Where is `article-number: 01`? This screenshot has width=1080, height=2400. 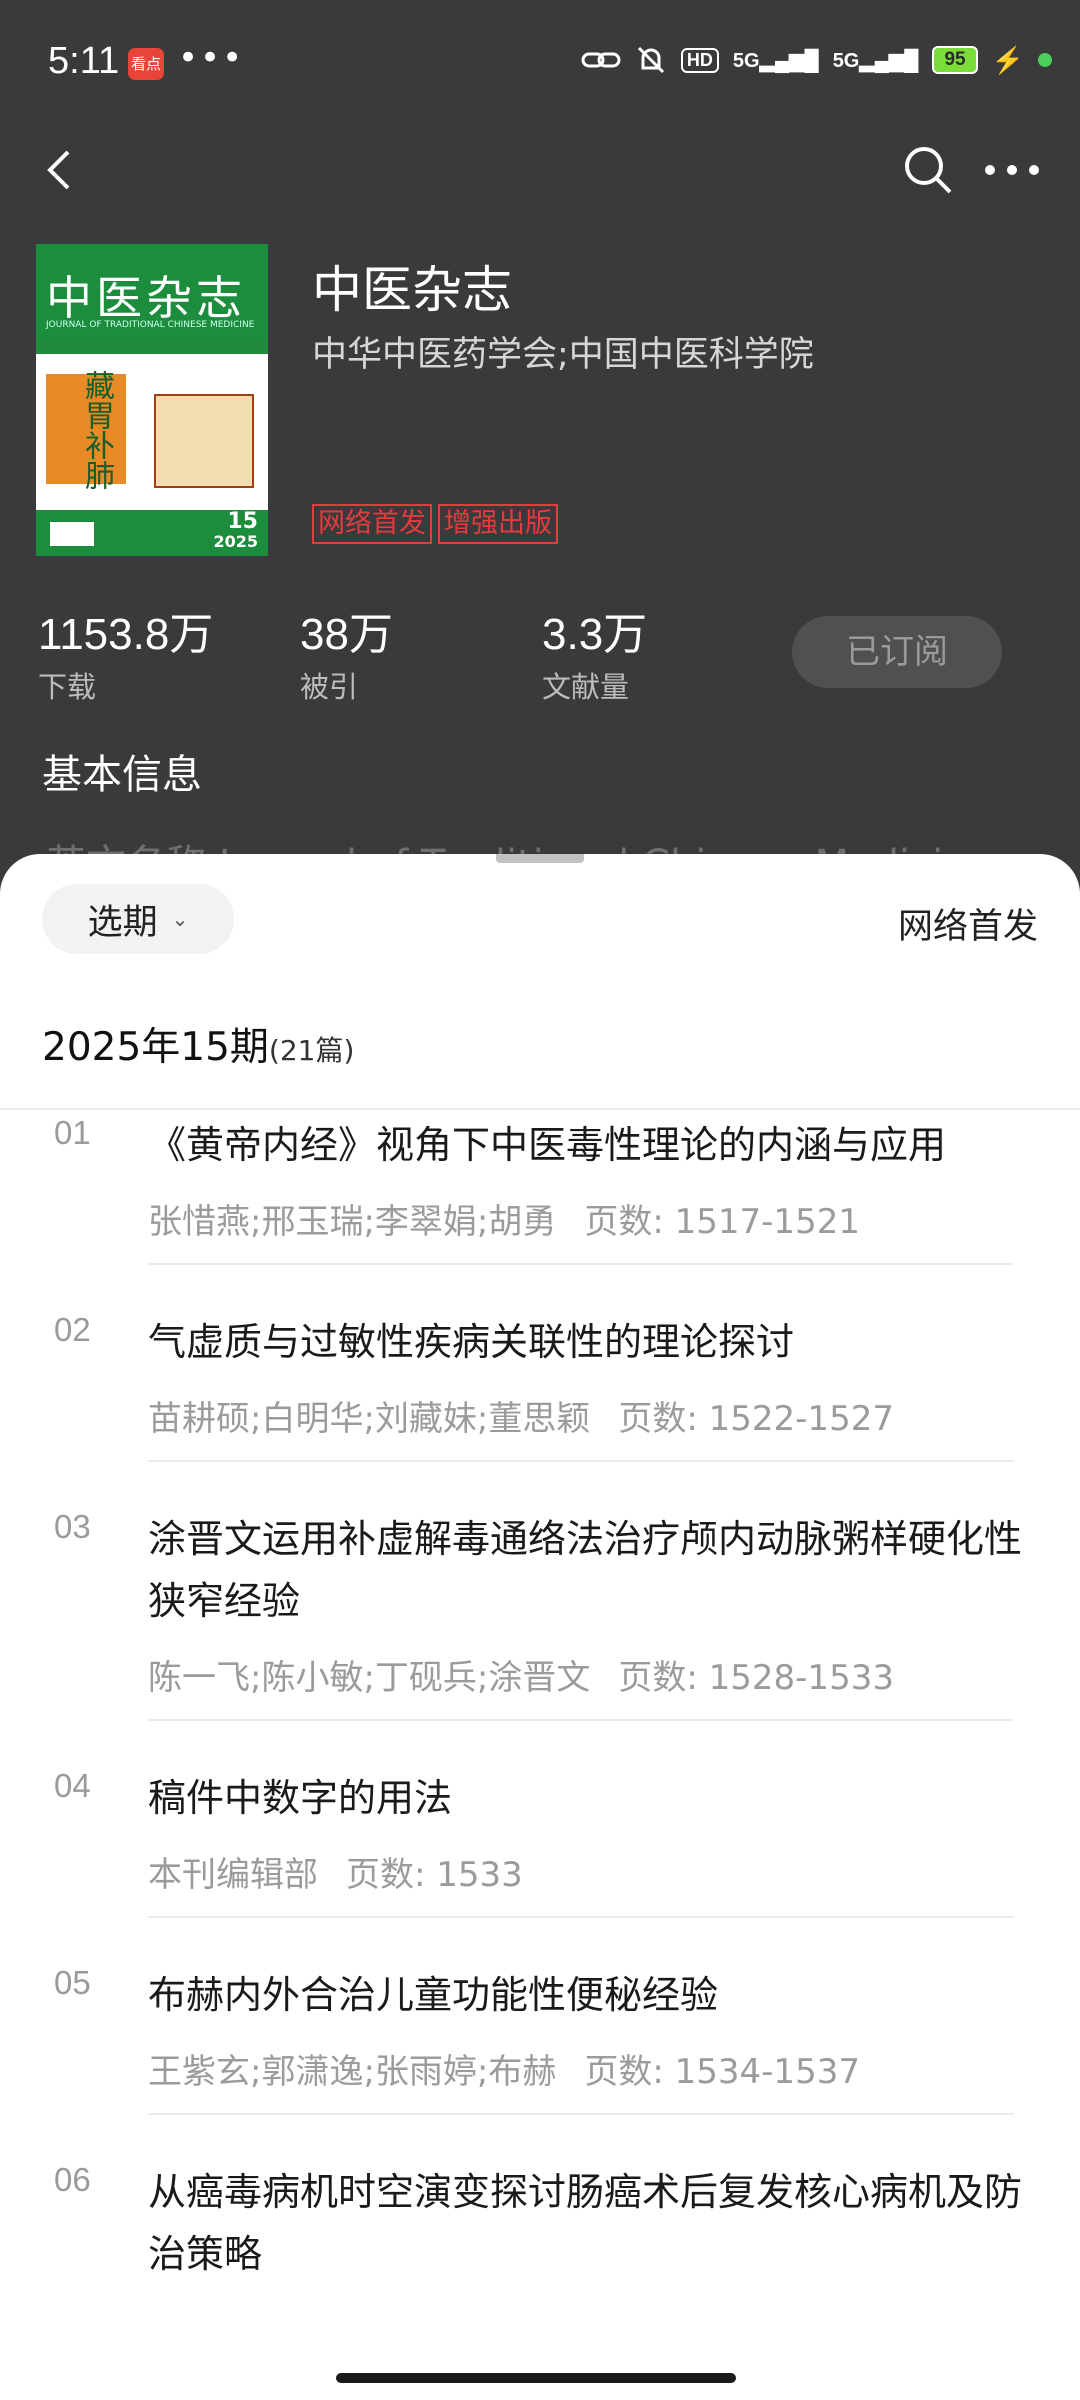
article-number: 01 is located at coordinates (72, 1132).